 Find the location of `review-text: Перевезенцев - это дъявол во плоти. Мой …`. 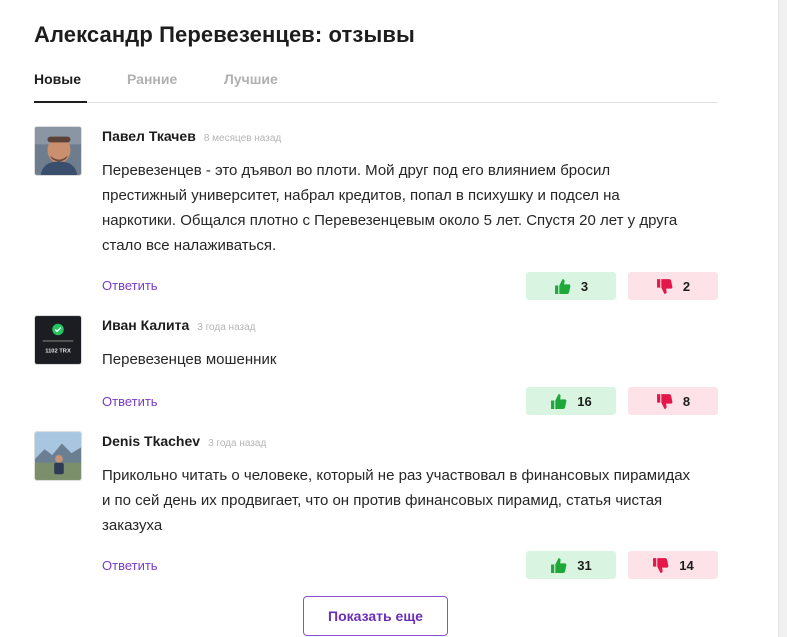

review-text: Перевезенцев - это дъявол во плоти. Мой … is located at coordinates (390, 208).